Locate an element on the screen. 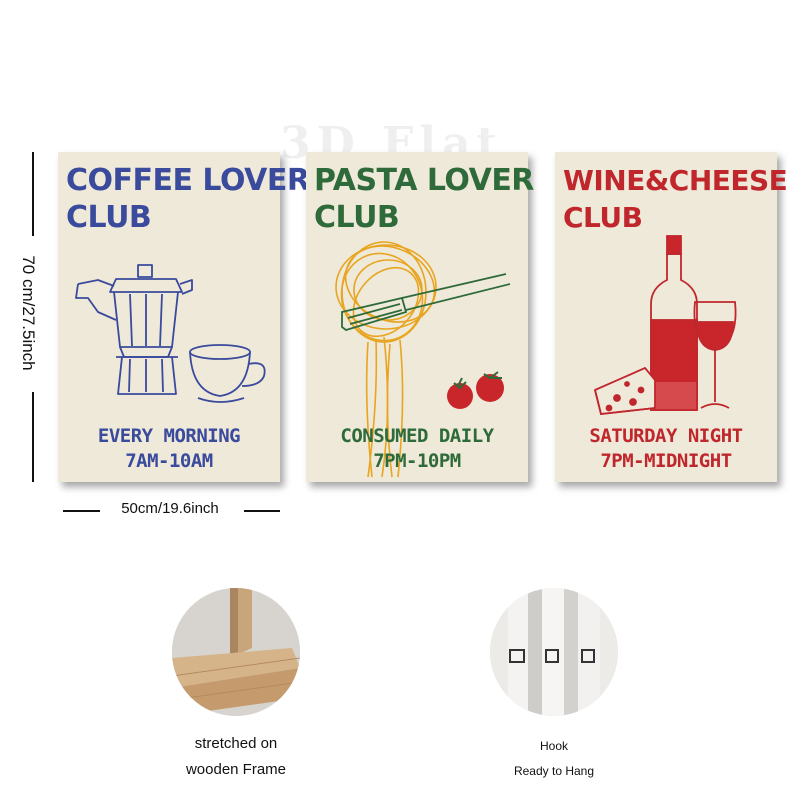 The image size is (800, 800). frame-caption-line1: stretched on is located at coordinates (236, 743).